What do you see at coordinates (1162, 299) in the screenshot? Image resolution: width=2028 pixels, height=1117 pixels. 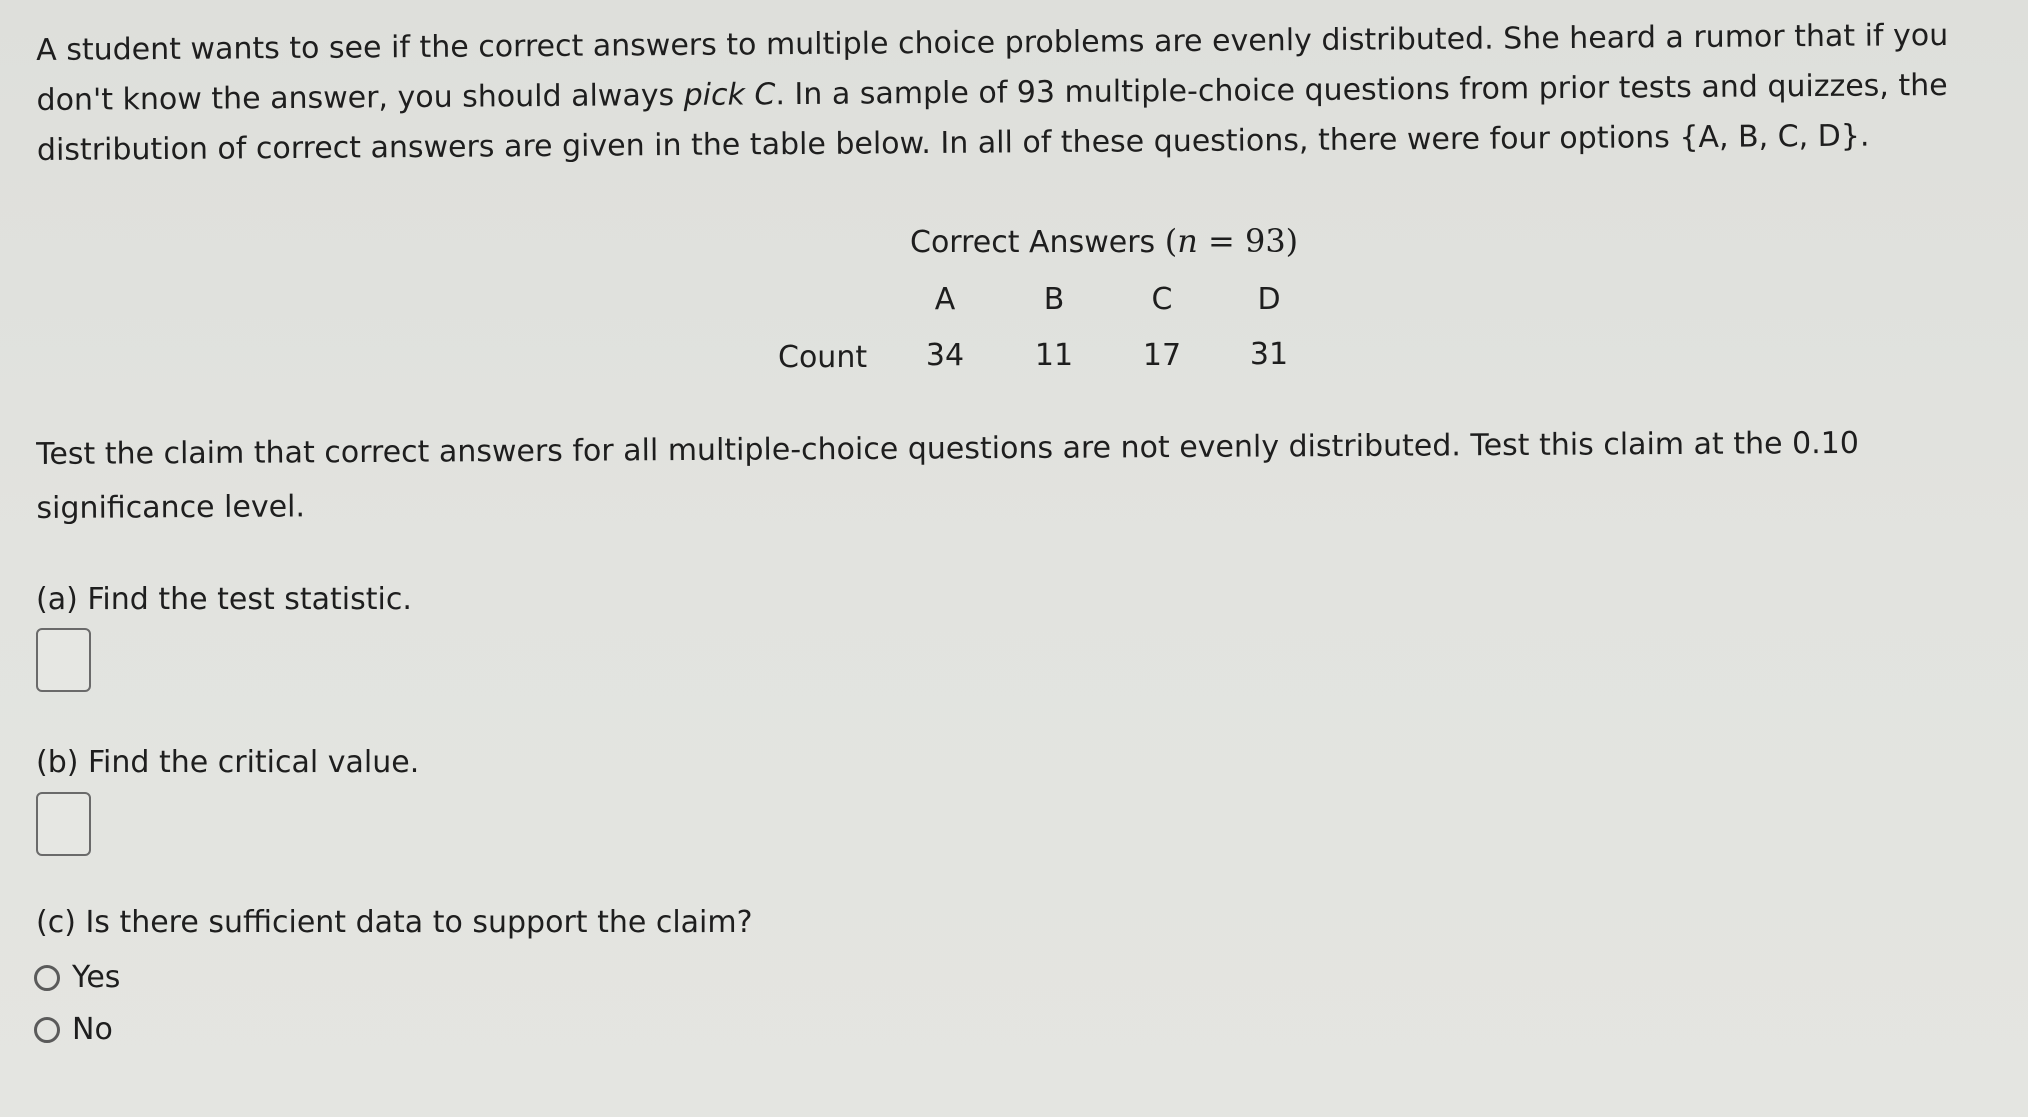 I see `column-header-c: C` at bounding box center [1162, 299].